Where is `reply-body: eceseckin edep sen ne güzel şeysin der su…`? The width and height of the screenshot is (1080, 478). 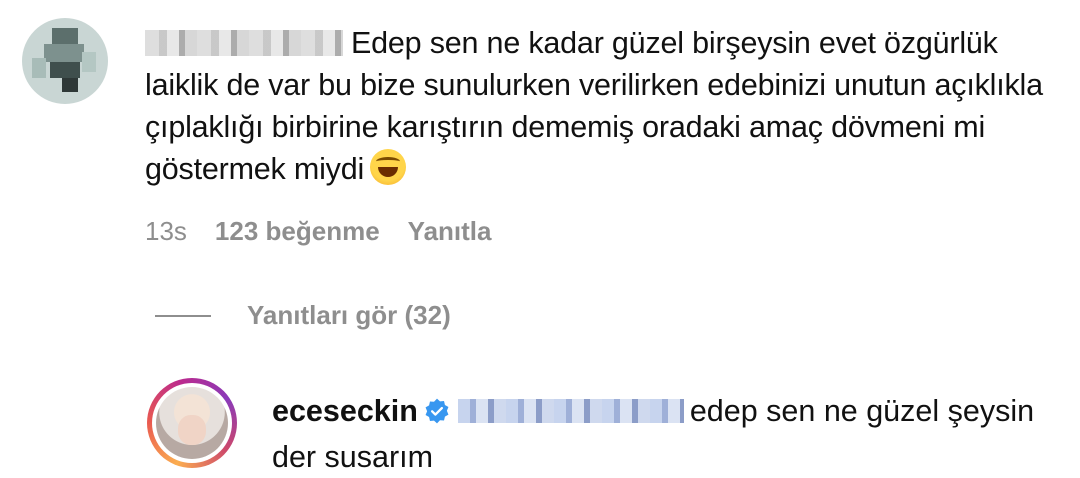
reply-body: eceseckin edep sen ne güzel şeysin der su… is located at coordinates (667, 433).